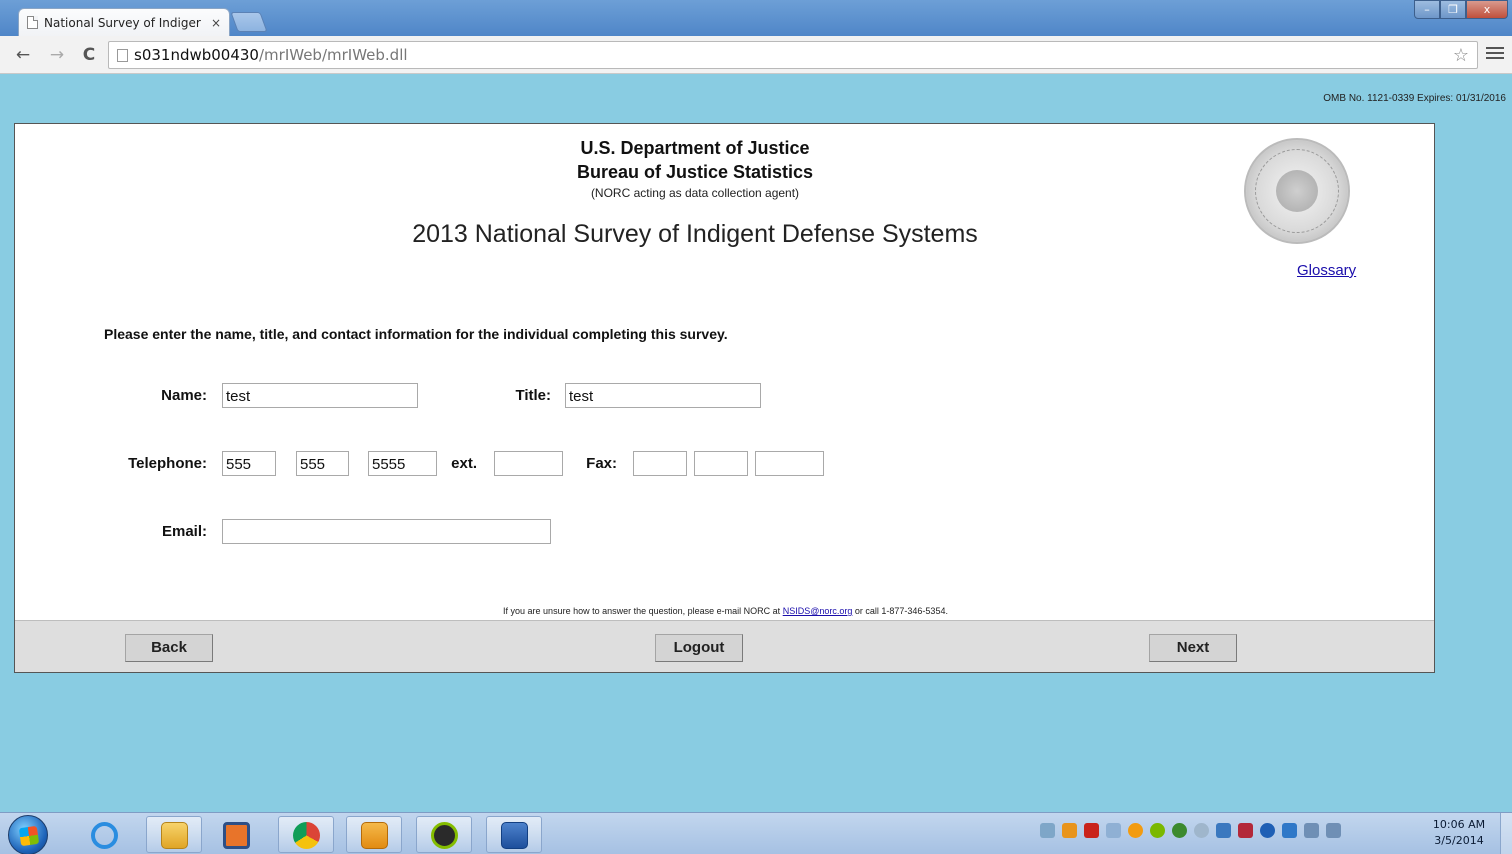 The width and height of the screenshot is (1512, 854). I want to click on spotify-icon, so click(444, 834).